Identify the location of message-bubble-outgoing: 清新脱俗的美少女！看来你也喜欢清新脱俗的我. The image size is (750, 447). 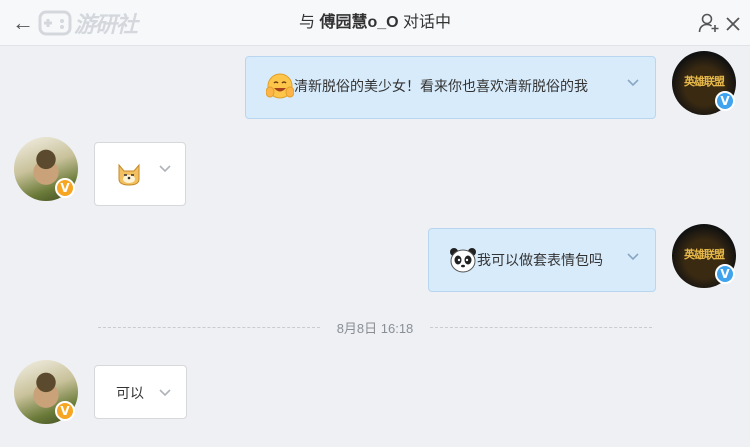
(450, 87).